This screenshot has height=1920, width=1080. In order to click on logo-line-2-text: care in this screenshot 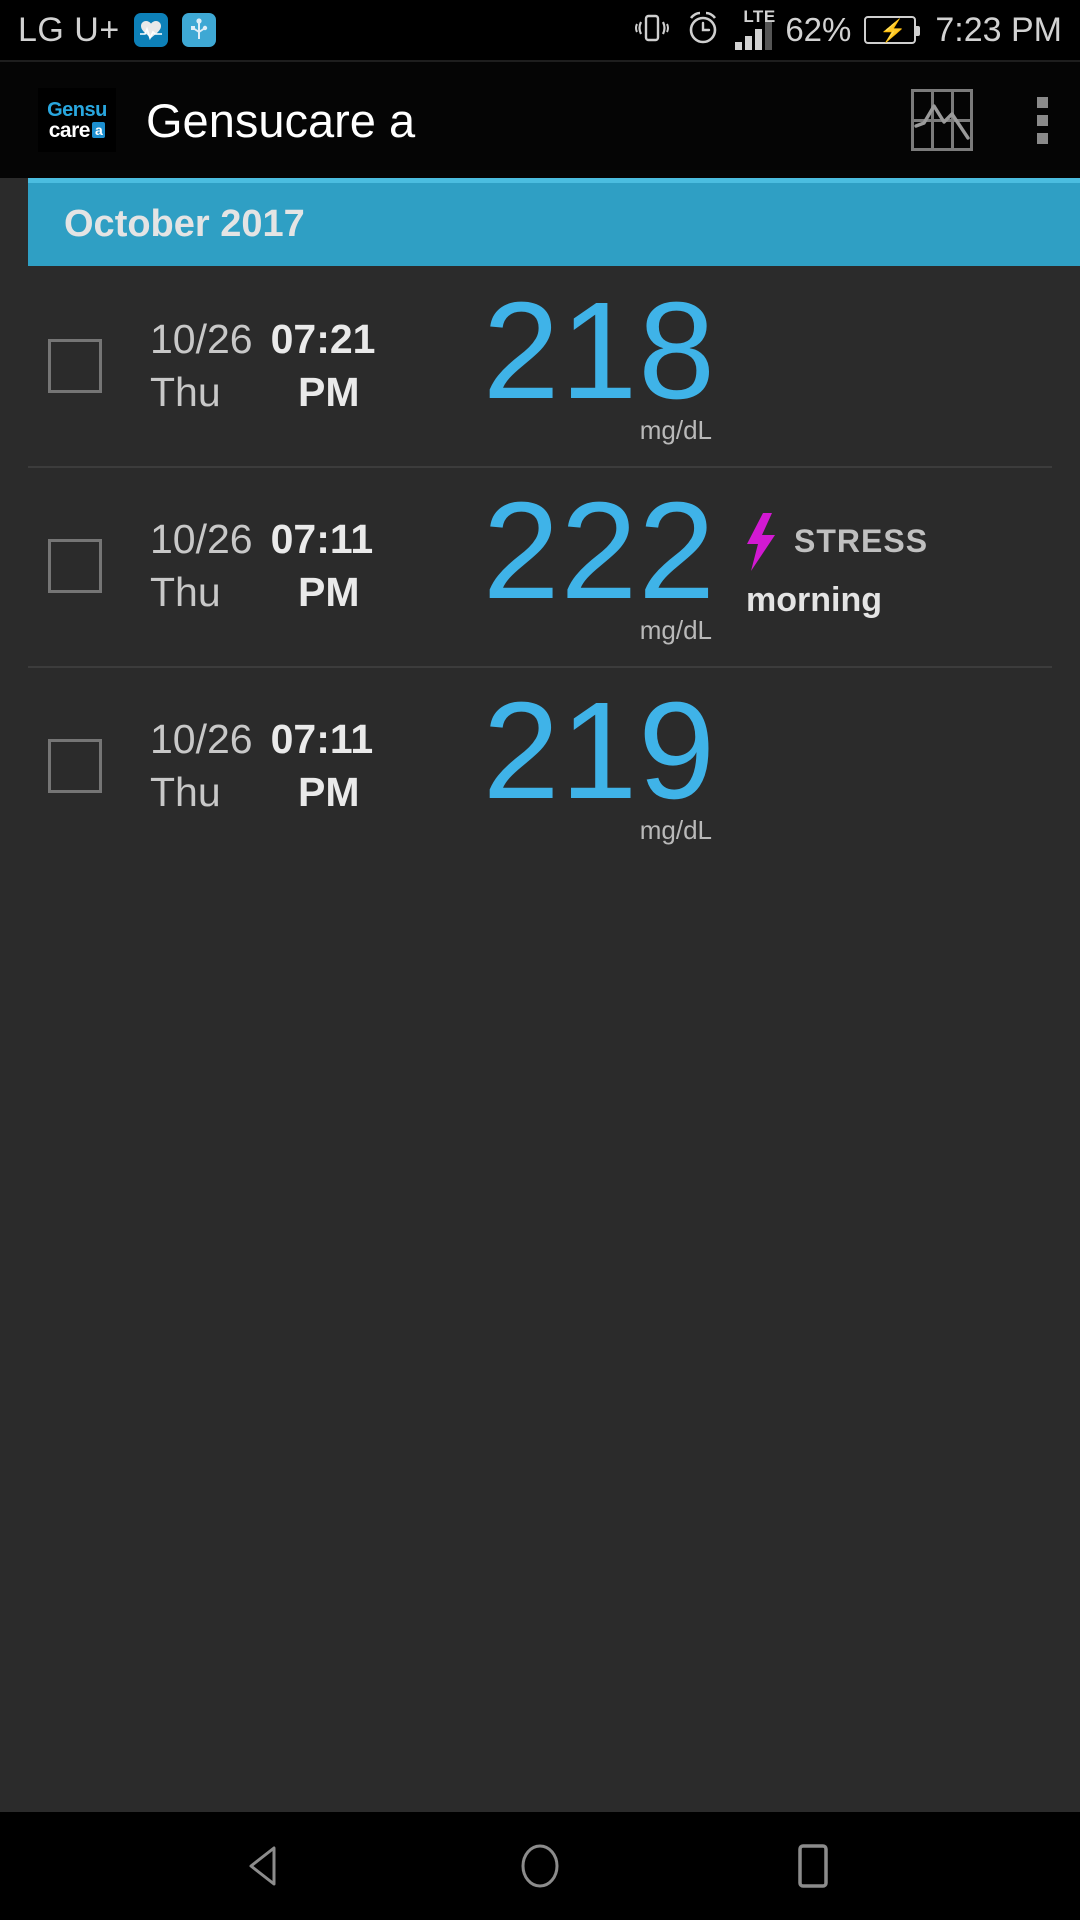, I will do `click(69, 130)`.